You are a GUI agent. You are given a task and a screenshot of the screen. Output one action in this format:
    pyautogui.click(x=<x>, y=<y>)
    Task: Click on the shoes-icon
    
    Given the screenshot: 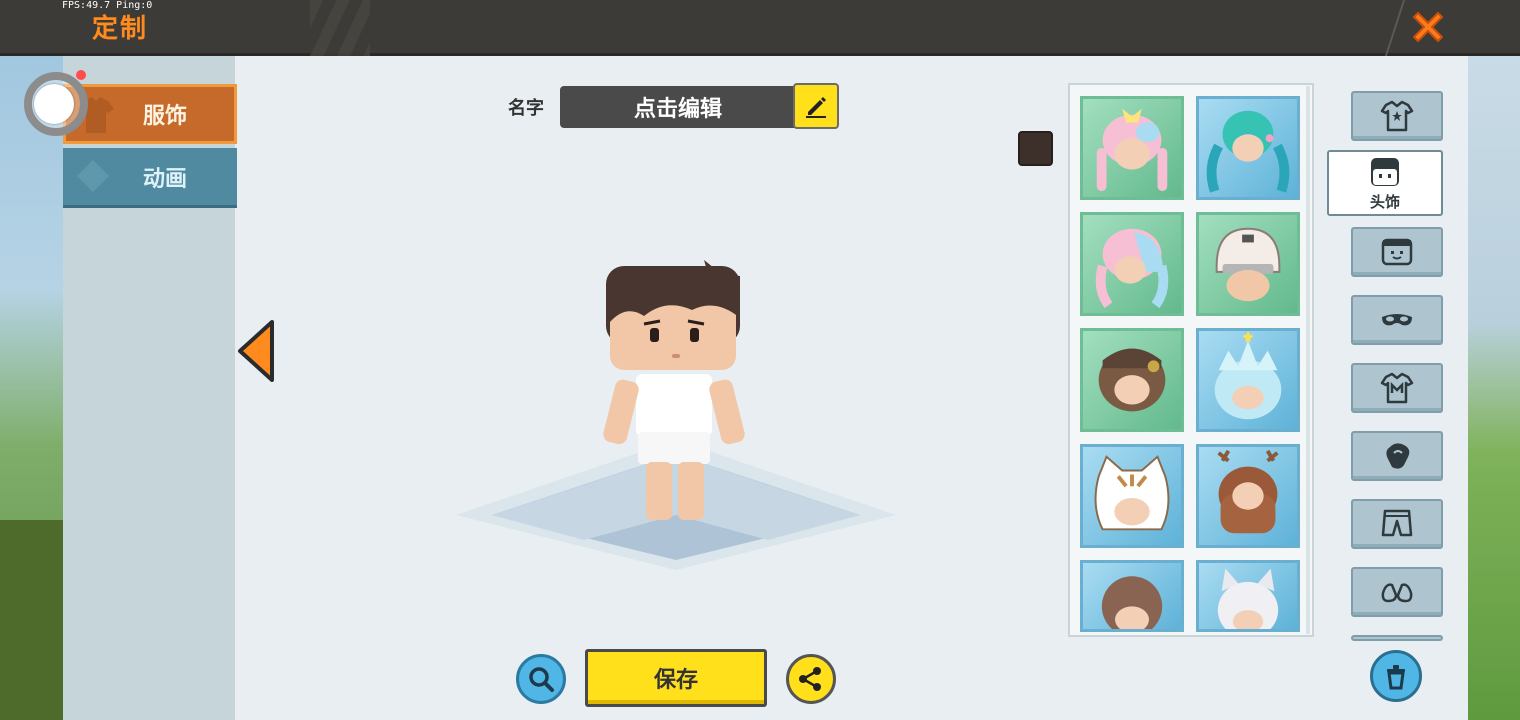 What is the action you would take?
    pyautogui.click(x=1397, y=593)
    